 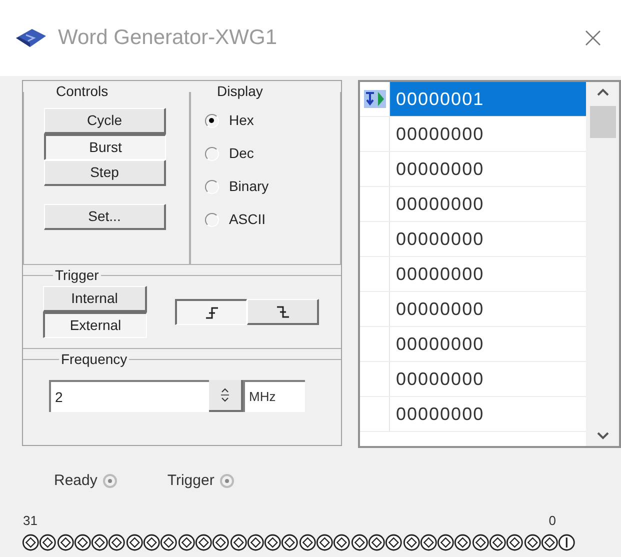 What do you see at coordinates (488, 99) in the screenshot?
I see `word-row: 00000001` at bounding box center [488, 99].